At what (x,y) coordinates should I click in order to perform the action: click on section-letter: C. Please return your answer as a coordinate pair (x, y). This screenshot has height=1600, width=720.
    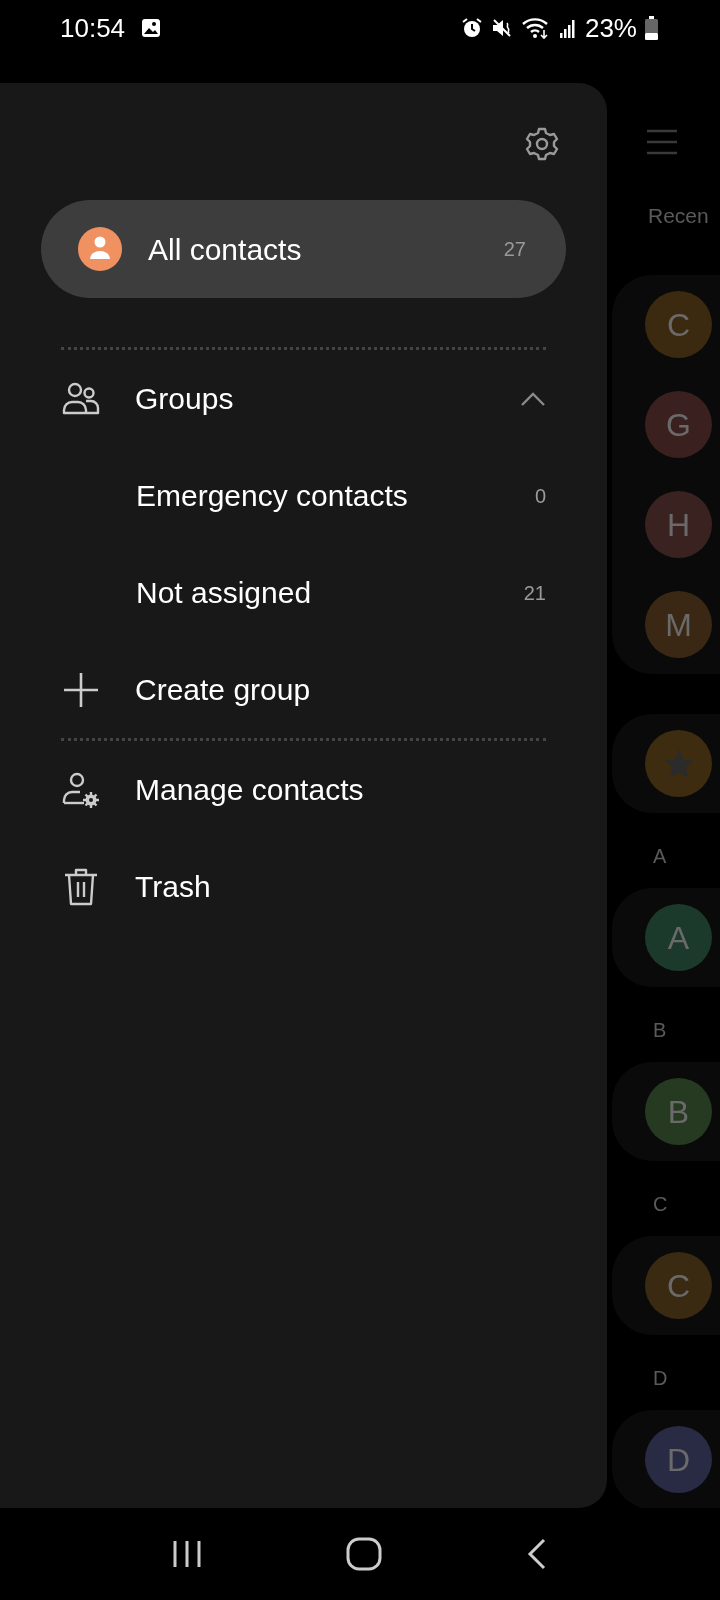
    Looking at the image, I should click on (660, 1204).